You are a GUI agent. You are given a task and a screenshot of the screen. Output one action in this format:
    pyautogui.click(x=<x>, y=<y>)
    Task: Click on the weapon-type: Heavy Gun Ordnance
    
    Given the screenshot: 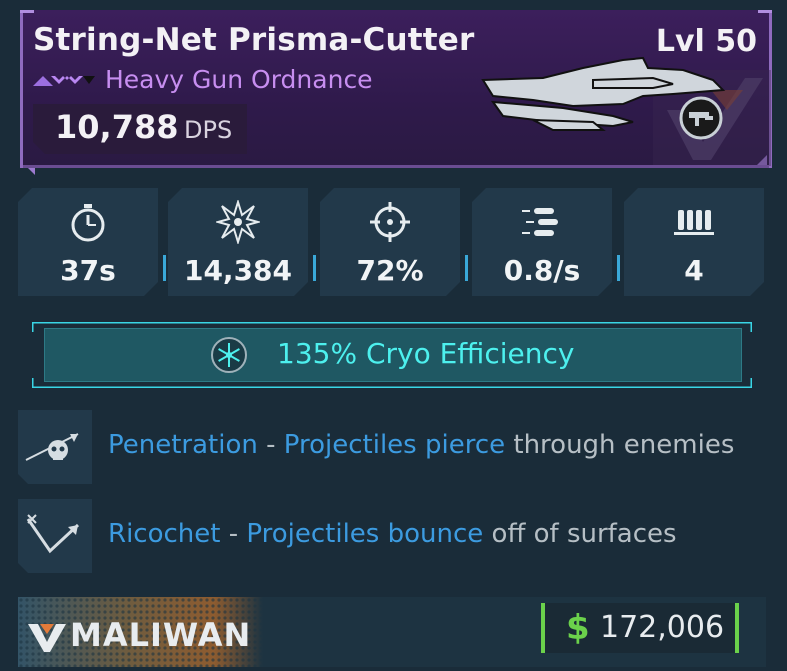 What is the action you would take?
    pyautogui.click(x=239, y=79)
    